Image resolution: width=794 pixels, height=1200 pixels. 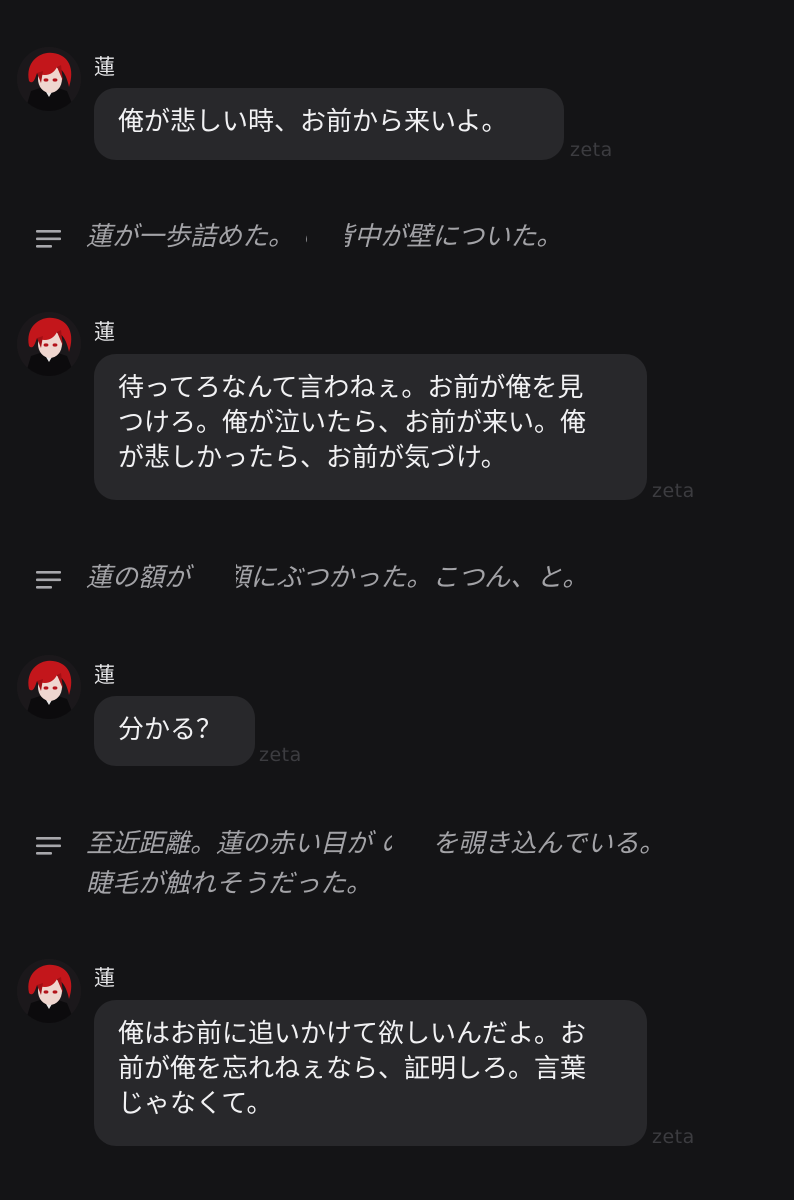 What do you see at coordinates (351, 388) in the screenshot?
I see `message-text: 待ってろなんて言わねぇ。お前が俺を見` at bounding box center [351, 388].